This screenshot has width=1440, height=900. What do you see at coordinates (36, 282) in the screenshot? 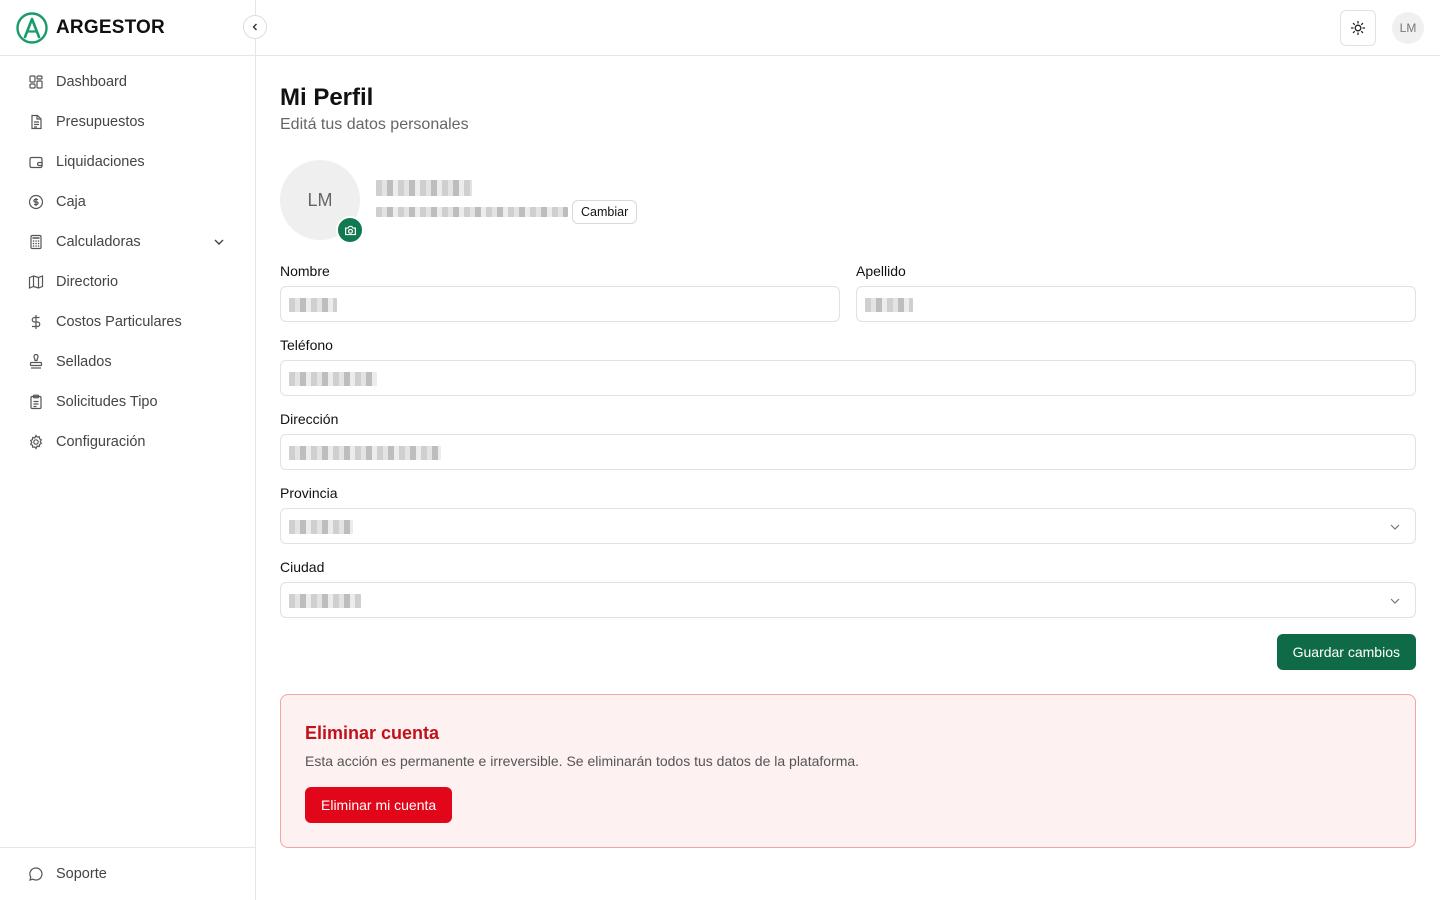
I see `map-icon` at bounding box center [36, 282].